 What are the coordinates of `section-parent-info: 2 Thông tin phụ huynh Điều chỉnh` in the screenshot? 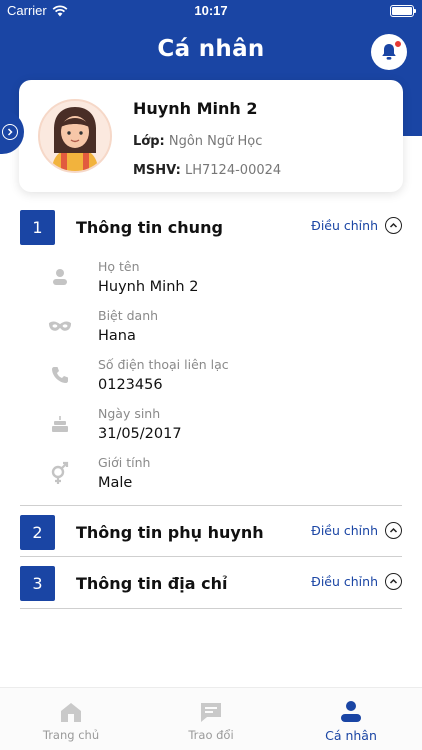 It's located at (211, 541).